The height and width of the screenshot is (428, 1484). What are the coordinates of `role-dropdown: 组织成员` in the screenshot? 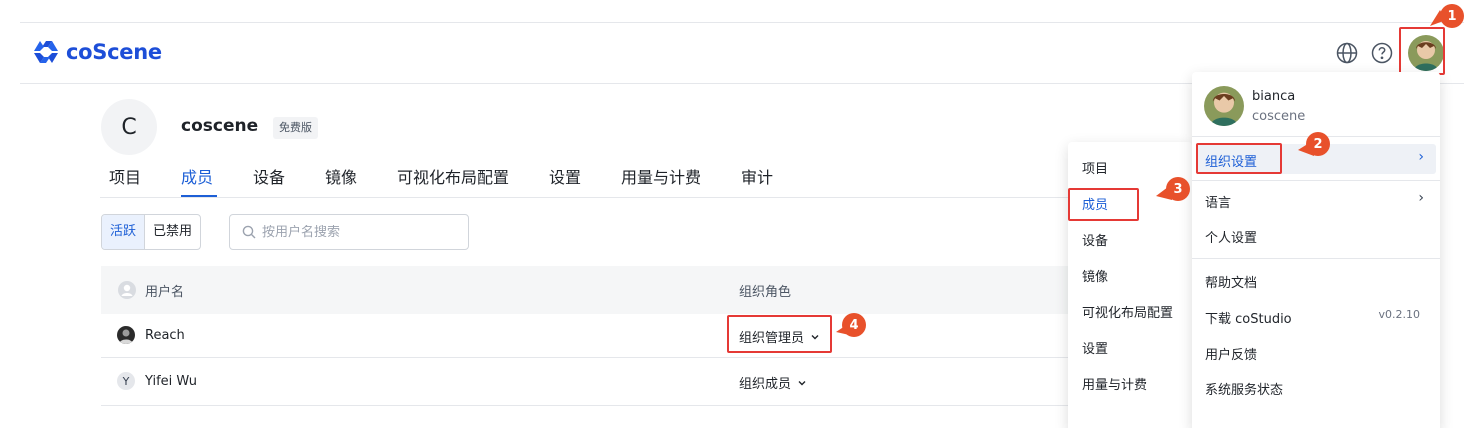 It's located at (773, 382).